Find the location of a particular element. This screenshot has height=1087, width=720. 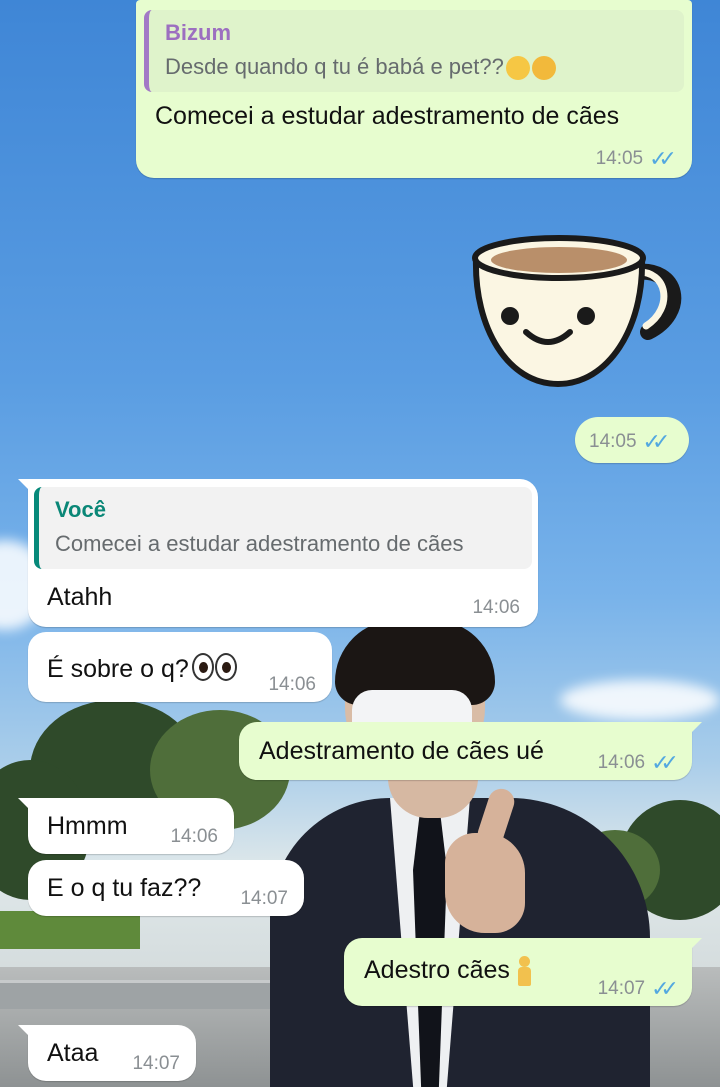

quote-text: Comecei a estudar adestramento de cães is located at coordinates (259, 543).